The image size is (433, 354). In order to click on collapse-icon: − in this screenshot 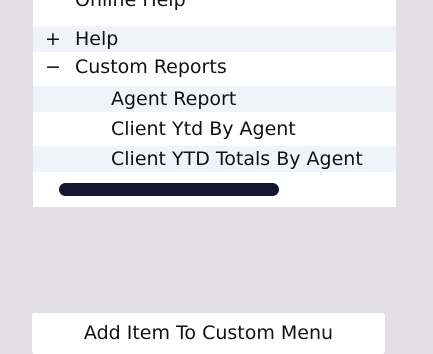, I will do `click(53, 67)`.